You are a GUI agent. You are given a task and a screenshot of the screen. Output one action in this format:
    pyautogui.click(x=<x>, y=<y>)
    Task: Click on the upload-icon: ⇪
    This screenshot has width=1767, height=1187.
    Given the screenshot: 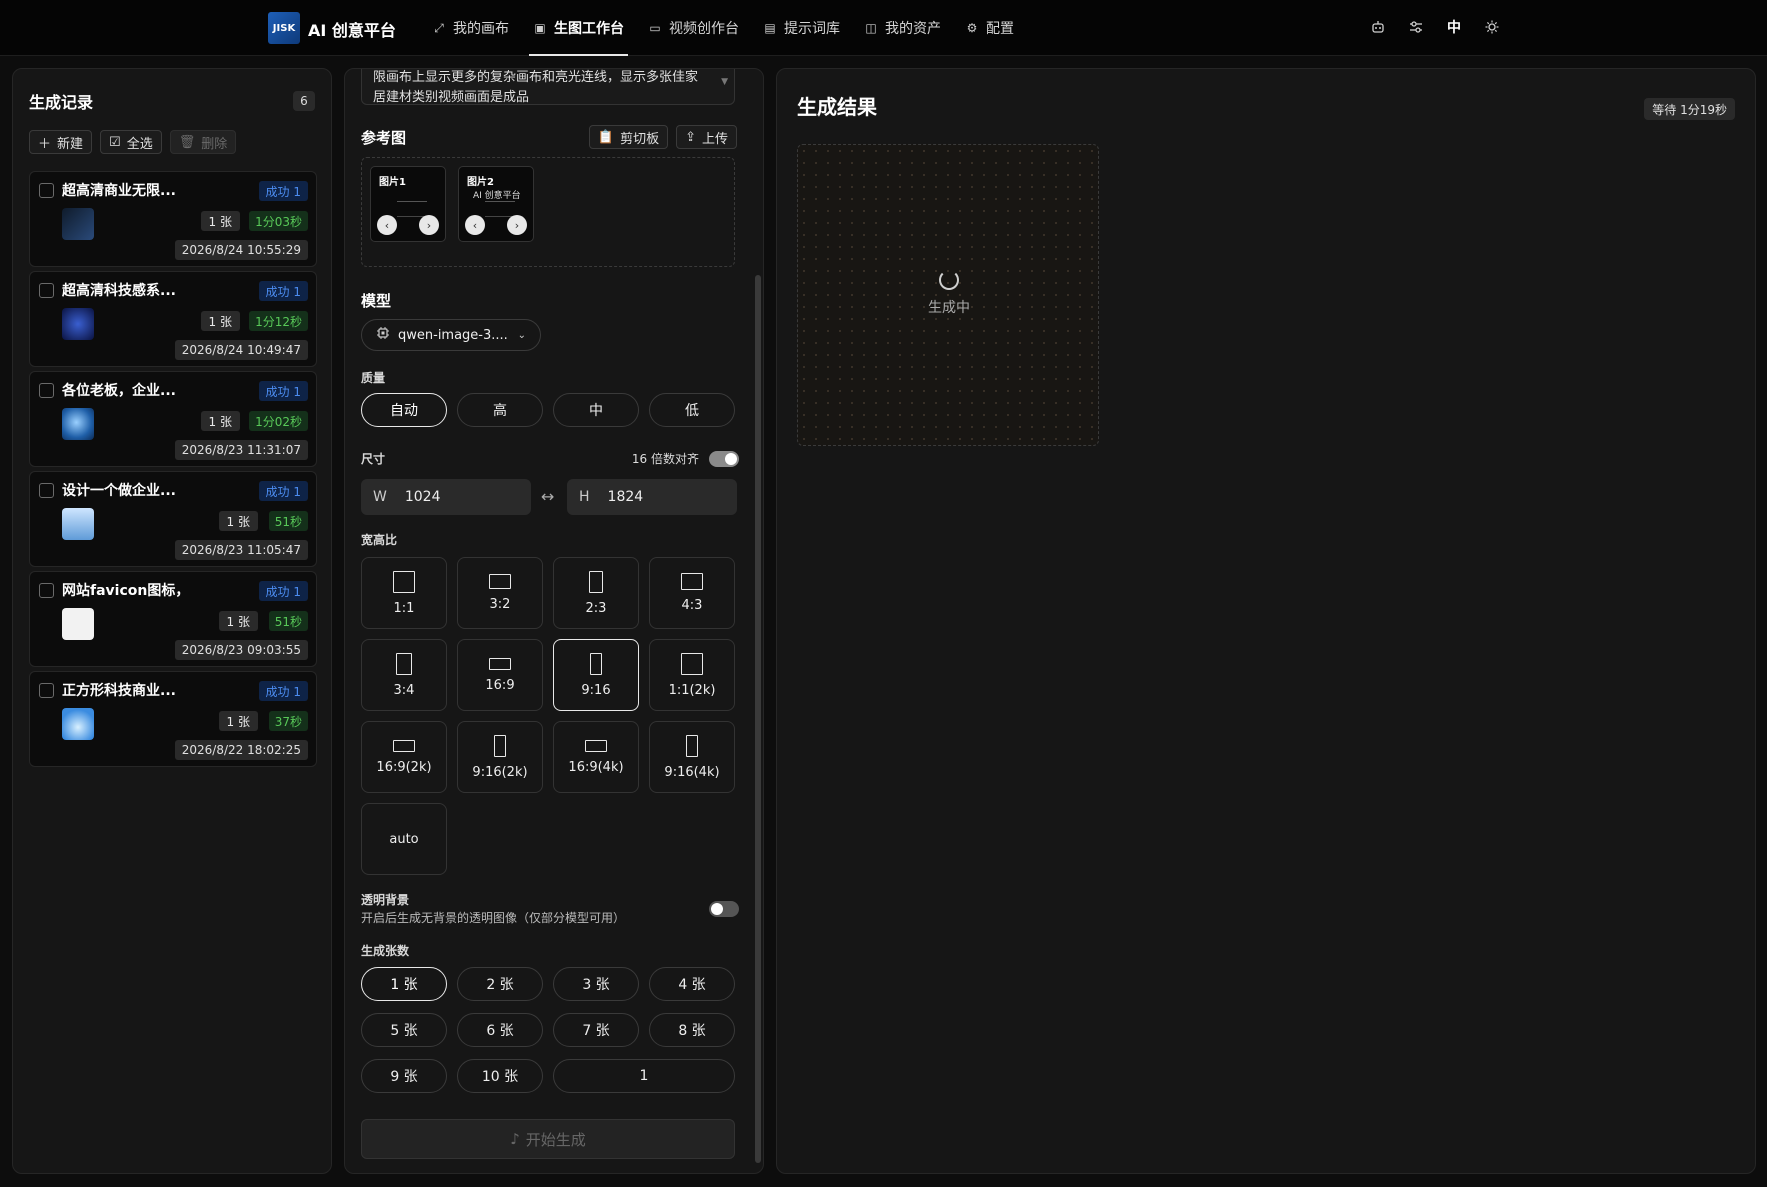 What is the action you would take?
    pyautogui.click(x=690, y=137)
    